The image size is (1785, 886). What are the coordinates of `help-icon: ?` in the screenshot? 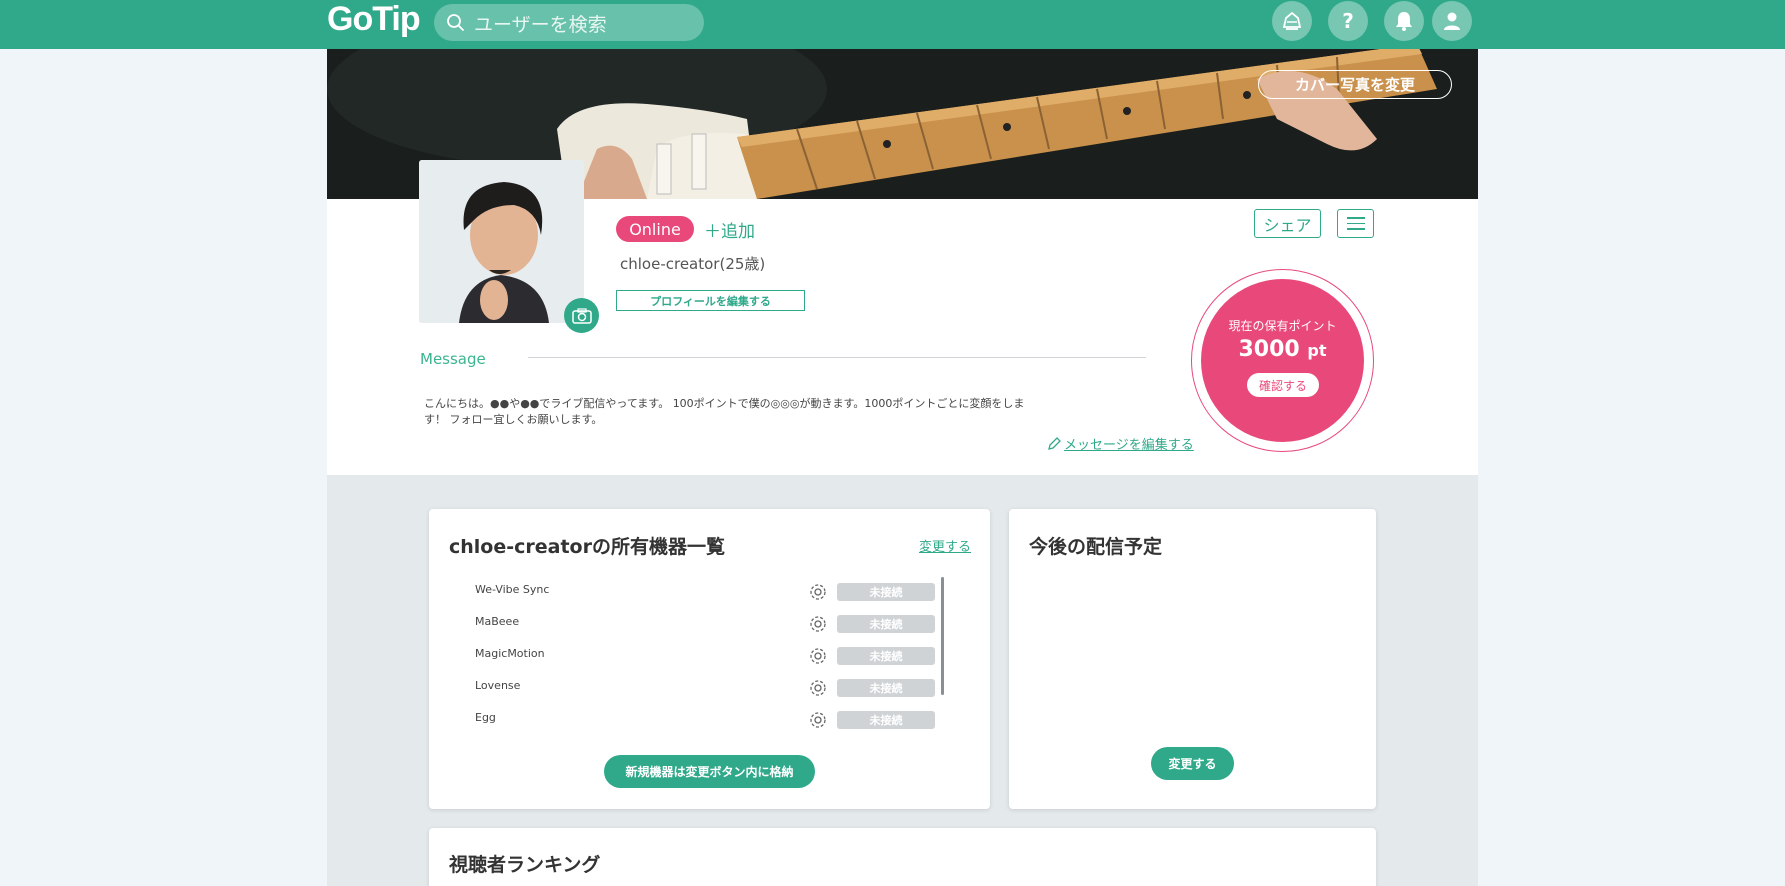 It's located at (1348, 21).